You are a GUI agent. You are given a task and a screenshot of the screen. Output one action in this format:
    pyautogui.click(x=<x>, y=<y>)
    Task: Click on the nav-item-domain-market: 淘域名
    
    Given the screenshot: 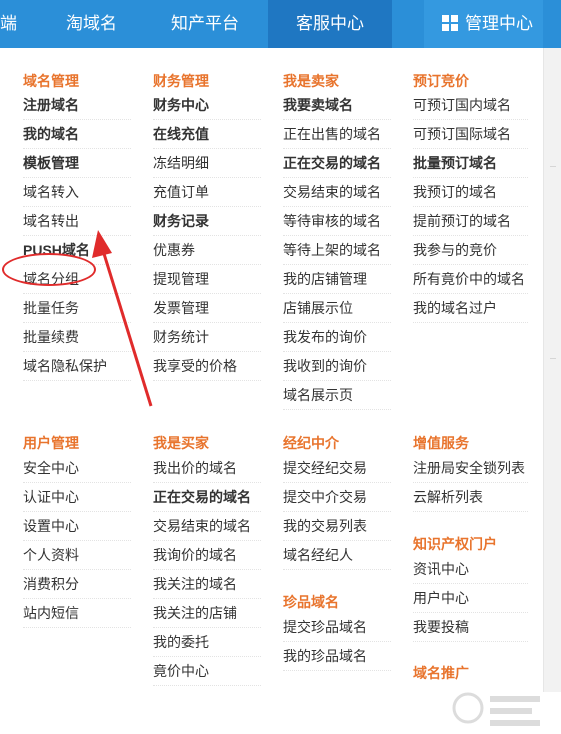 What is the action you would take?
    pyautogui.click(x=91, y=24)
    